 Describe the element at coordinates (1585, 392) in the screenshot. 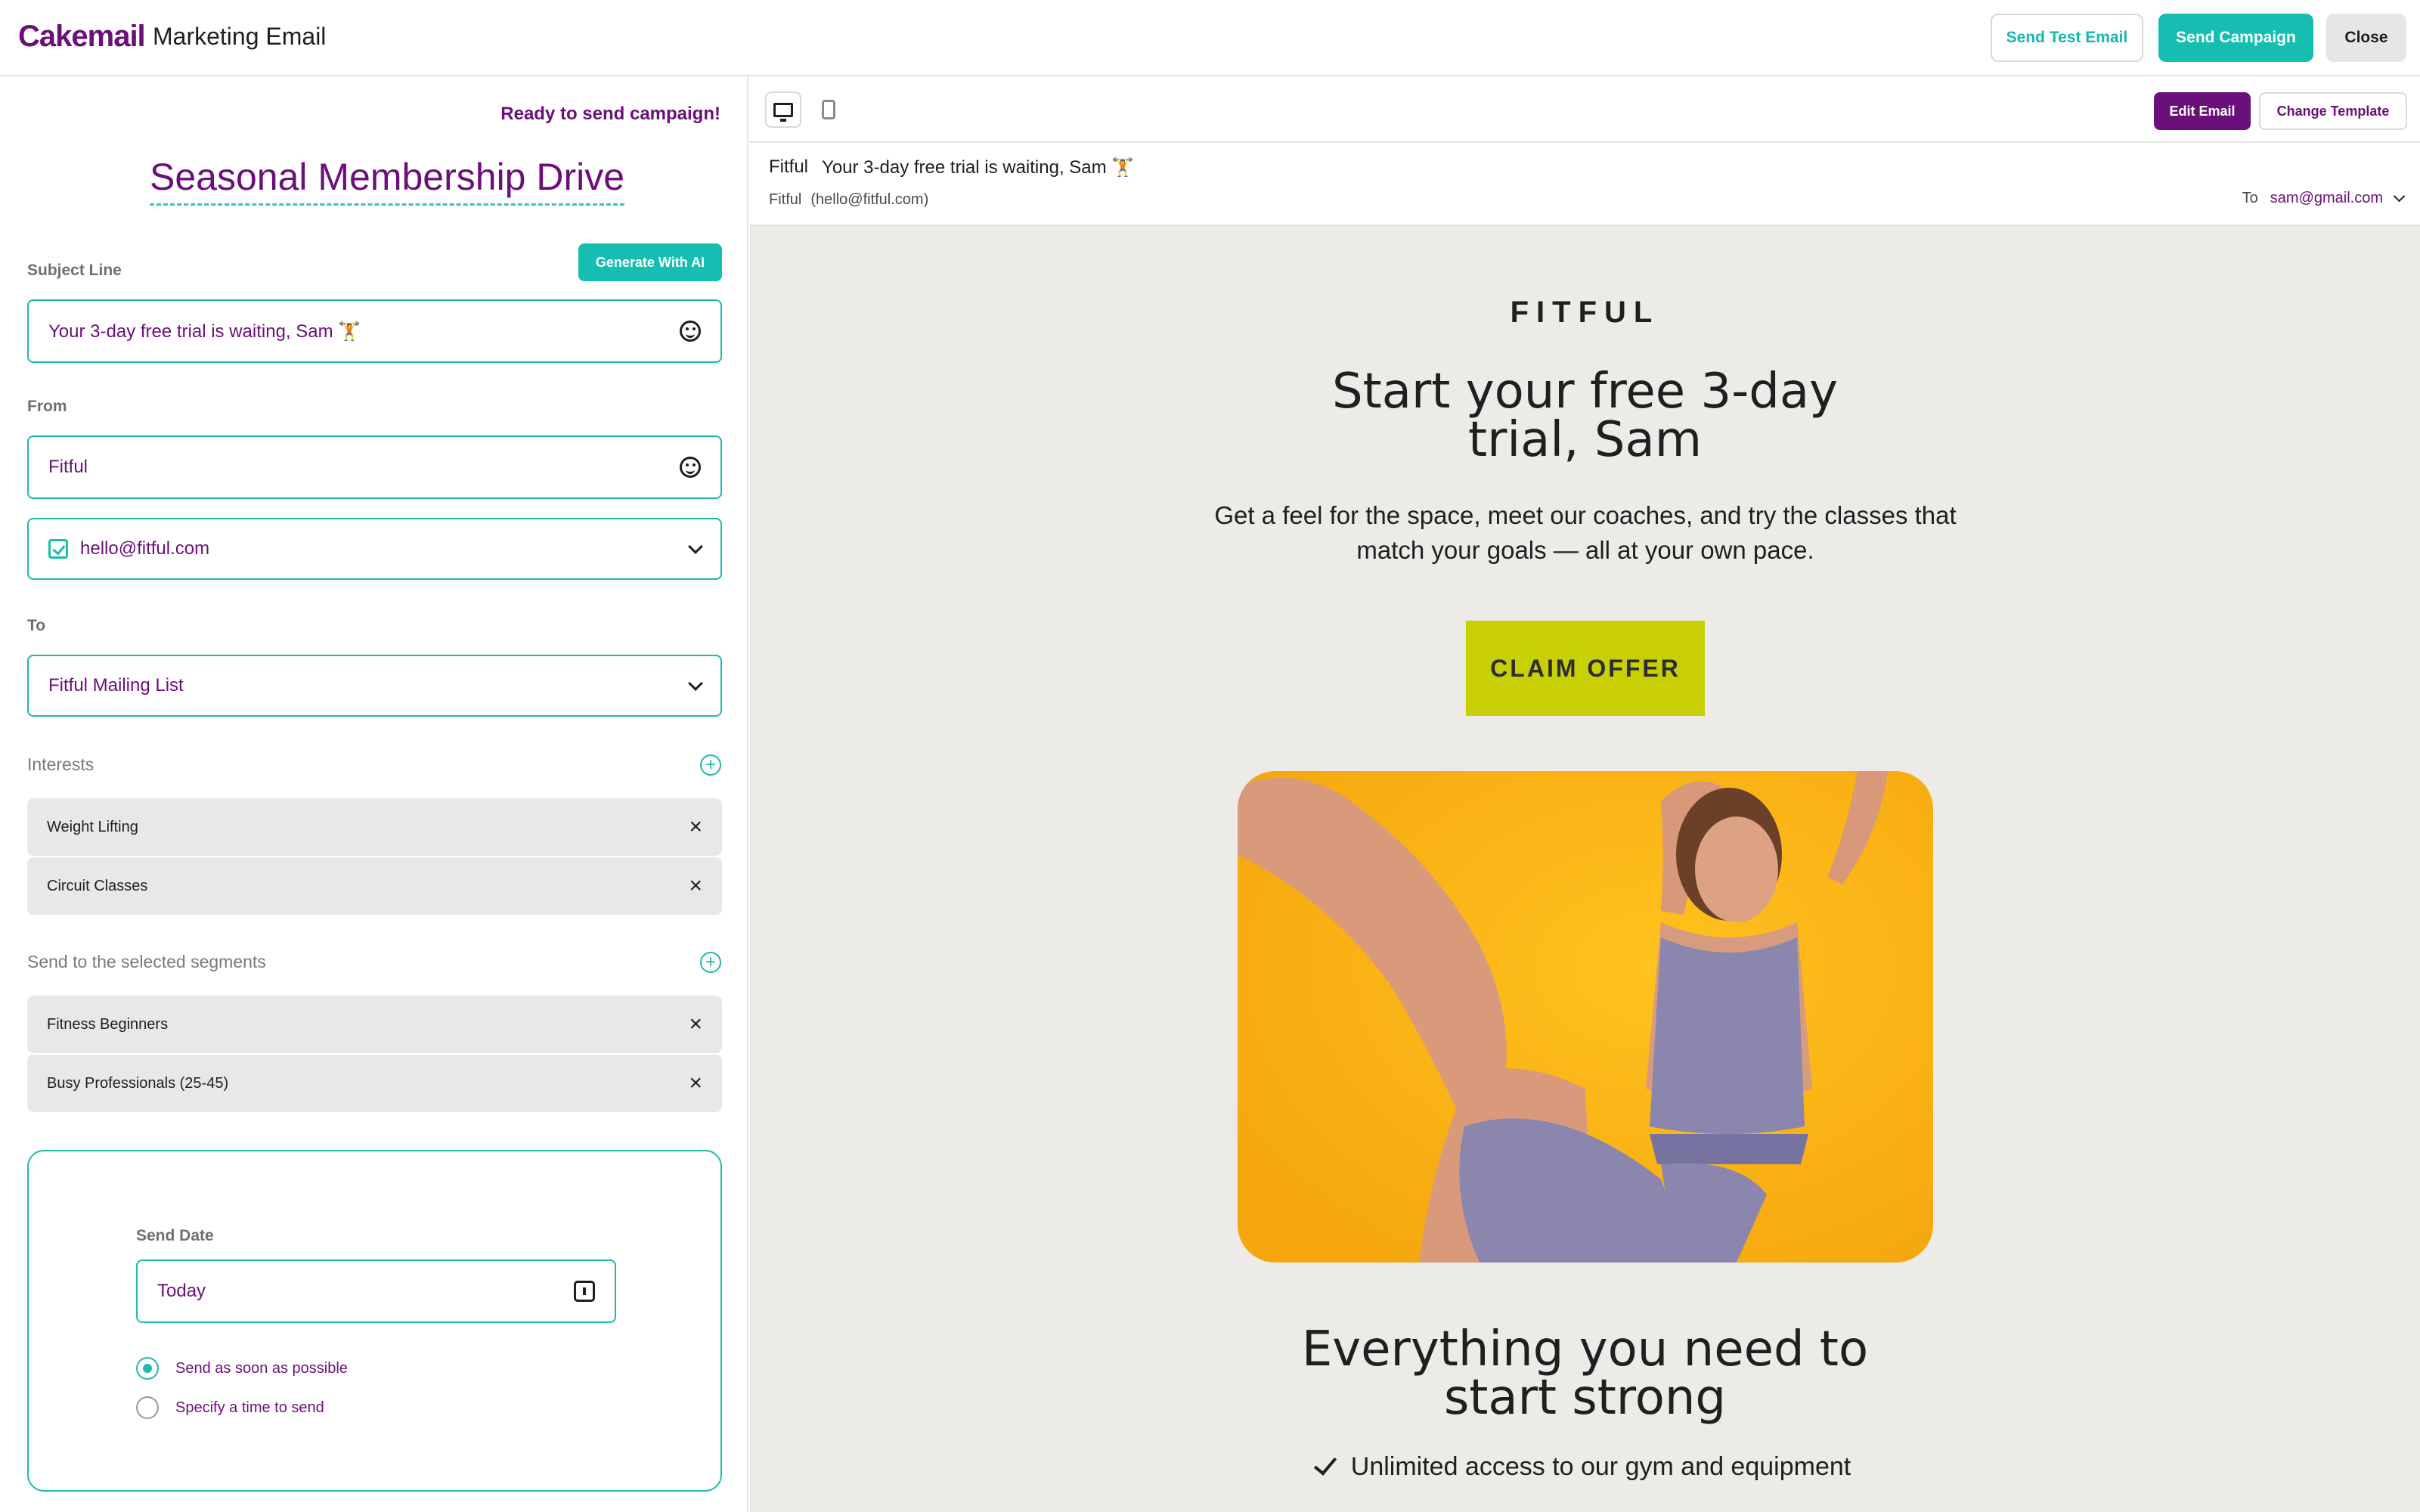

I see `email-headline-line-1: Start your free 3-day` at that location.